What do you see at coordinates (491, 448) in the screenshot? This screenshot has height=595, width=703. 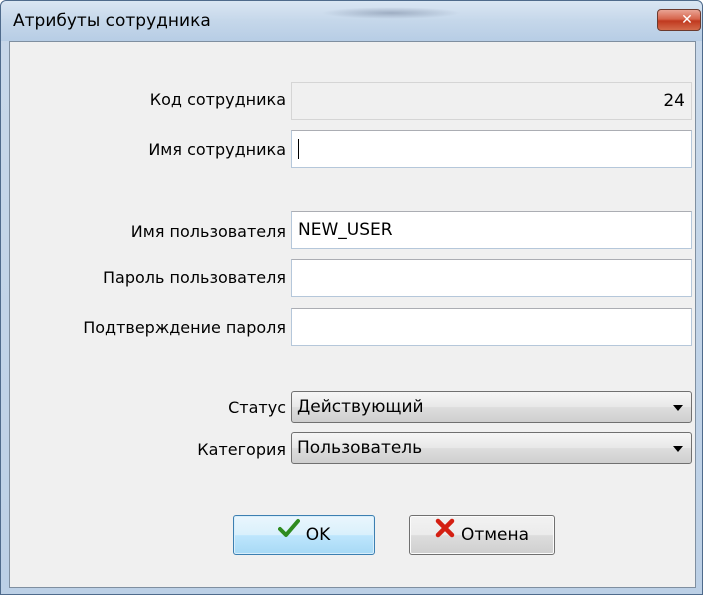 I see `category-dropdown: Пользователь` at bounding box center [491, 448].